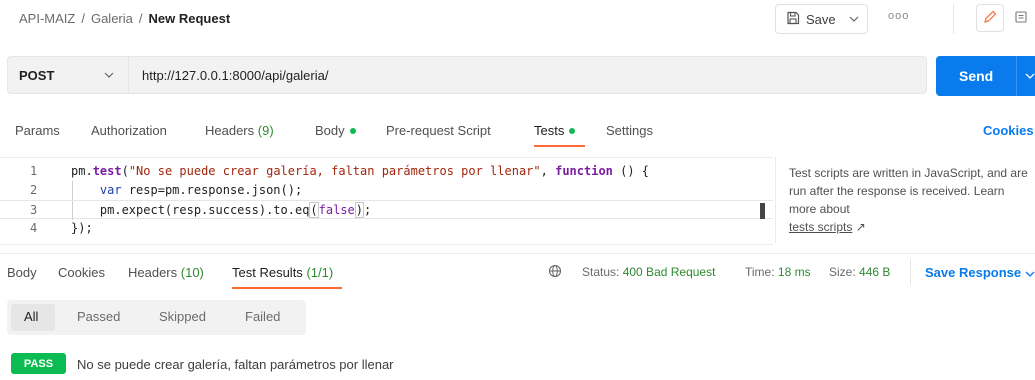 Image resolution: width=1035 pixels, height=380 pixels. I want to click on response-tab-headers: Headers (10), so click(166, 272).